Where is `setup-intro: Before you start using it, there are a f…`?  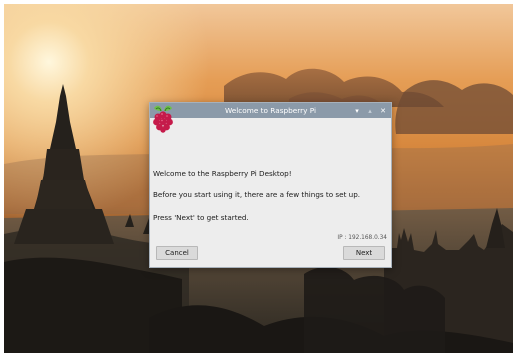 setup-intro: Before you start using it, there are a f… is located at coordinates (257, 194).